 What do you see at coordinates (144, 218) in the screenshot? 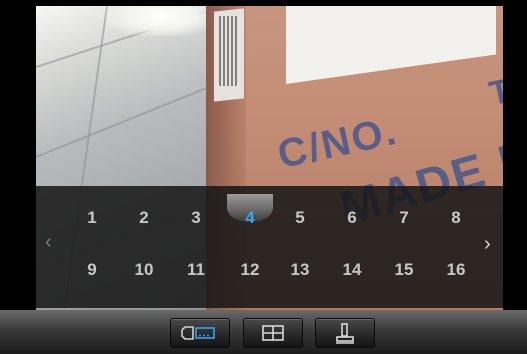
I see `channel-button-2: 2` at bounding box center [144, 218].